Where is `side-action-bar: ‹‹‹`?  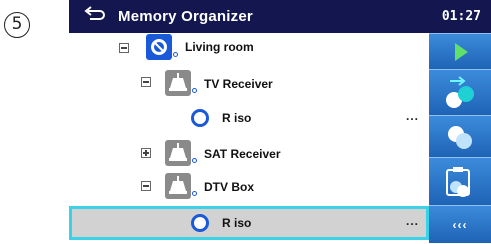 side-action-bar: ‹‹‹ is located at coordinates (460, 138).